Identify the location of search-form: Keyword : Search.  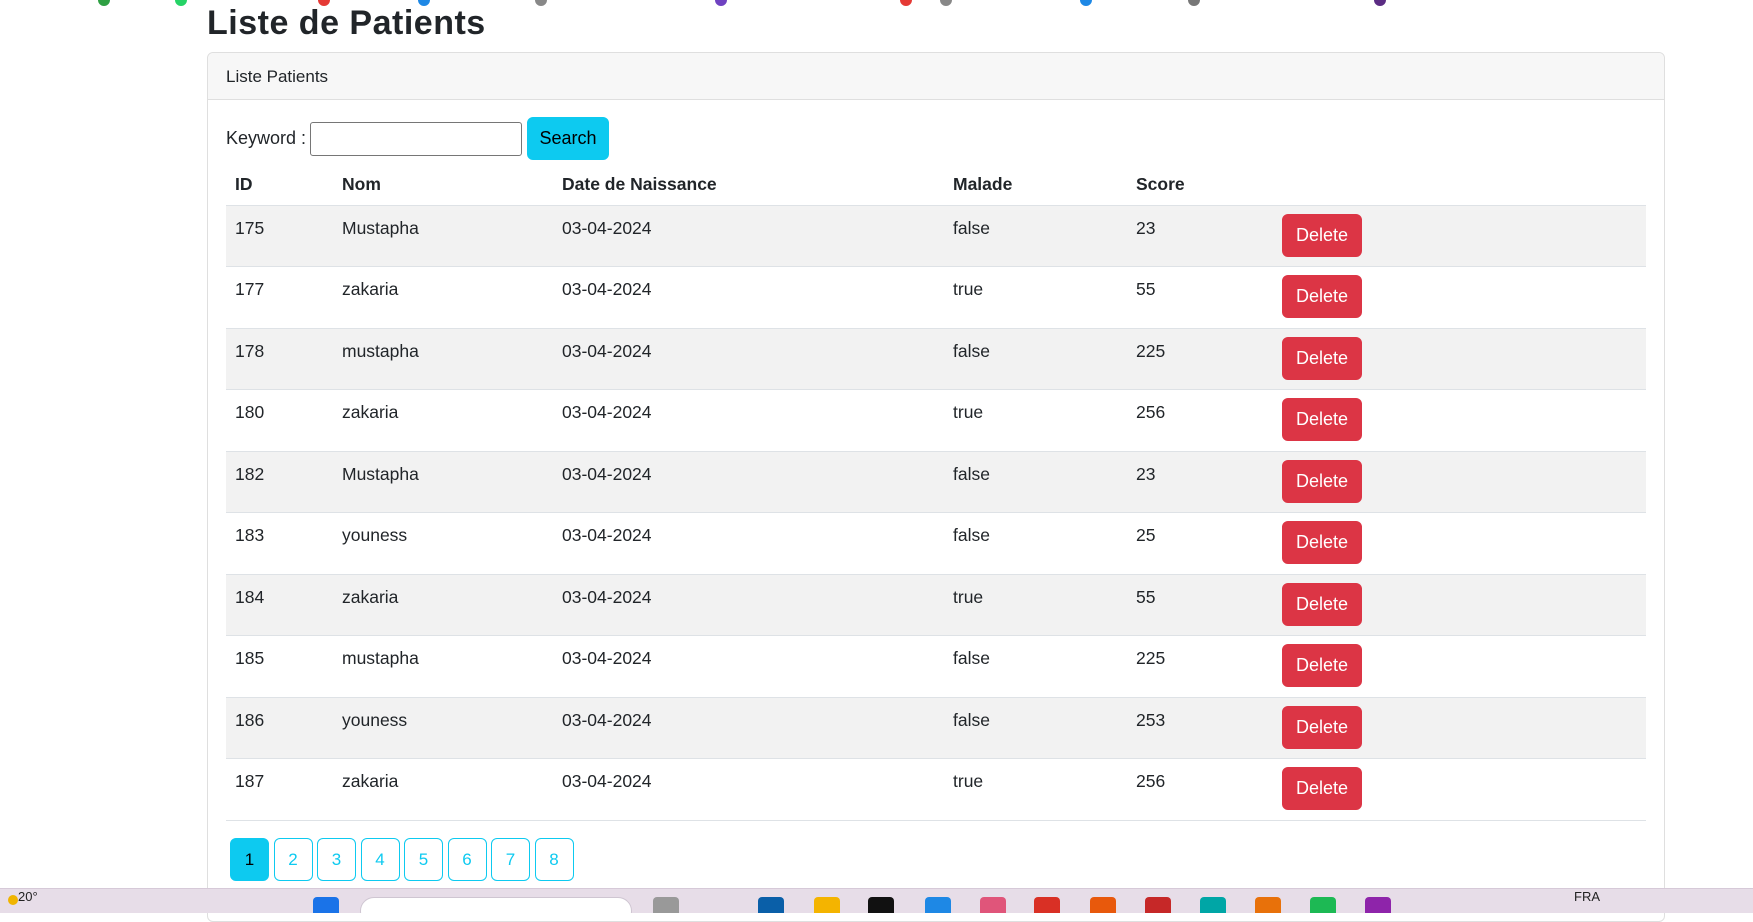
(418, 138).